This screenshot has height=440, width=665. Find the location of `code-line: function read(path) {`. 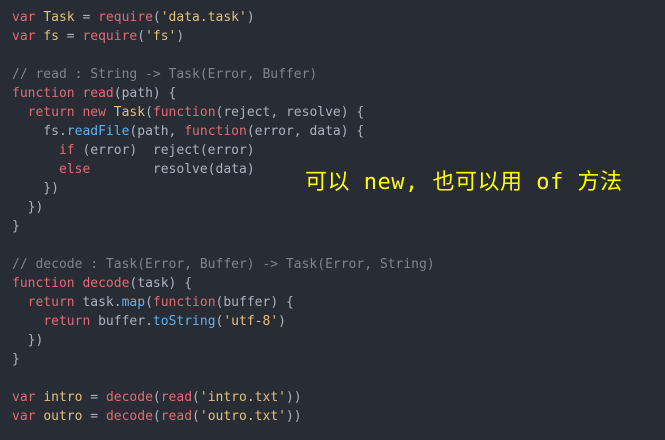

code-line: function read(path) { is located at coordinates (223, 93).